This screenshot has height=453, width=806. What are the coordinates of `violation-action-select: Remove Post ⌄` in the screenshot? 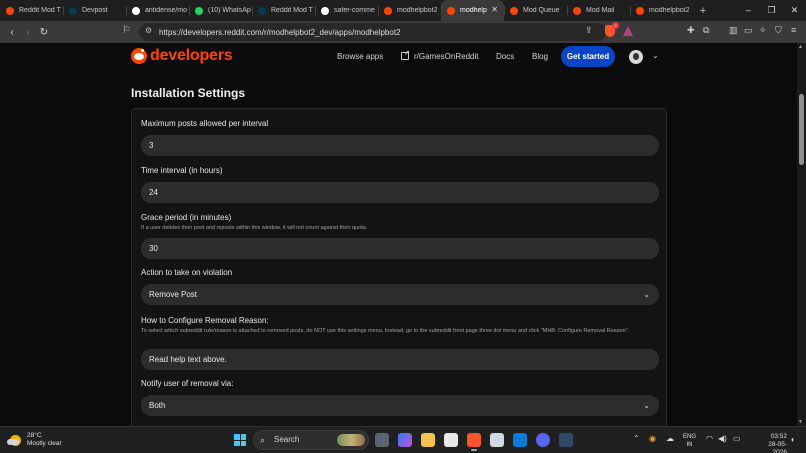 It's located at (400, 294).